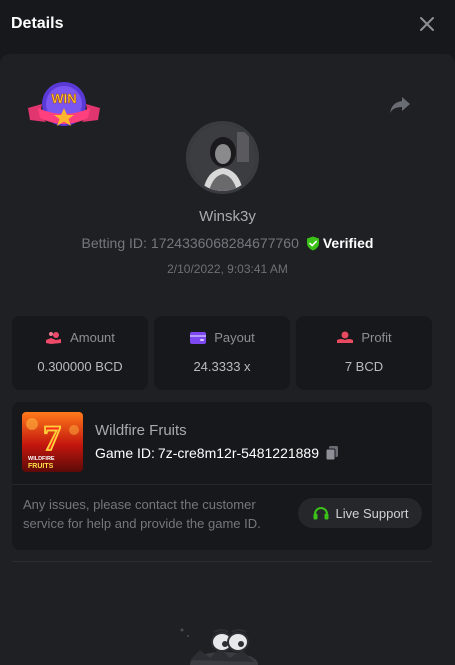  I want to click on payout-label: Payout, so click(234, 337).